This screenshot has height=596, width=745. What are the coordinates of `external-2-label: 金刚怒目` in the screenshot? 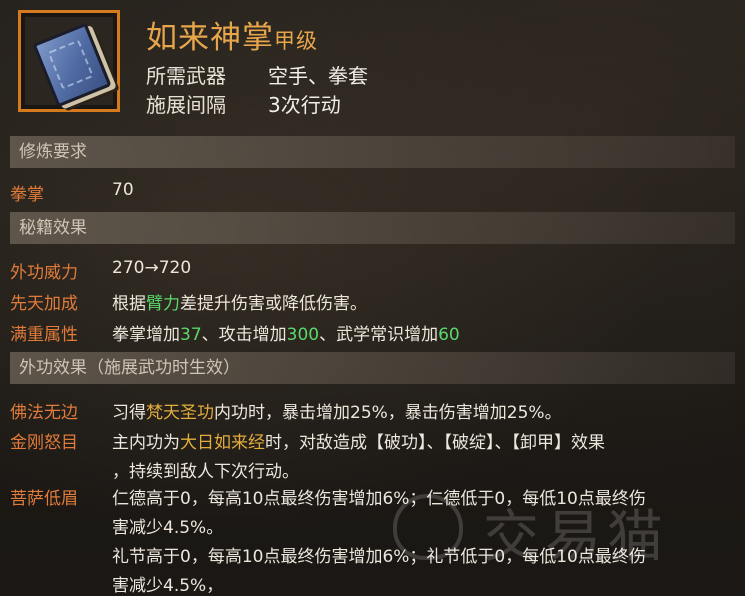 It's located at (44, 443).